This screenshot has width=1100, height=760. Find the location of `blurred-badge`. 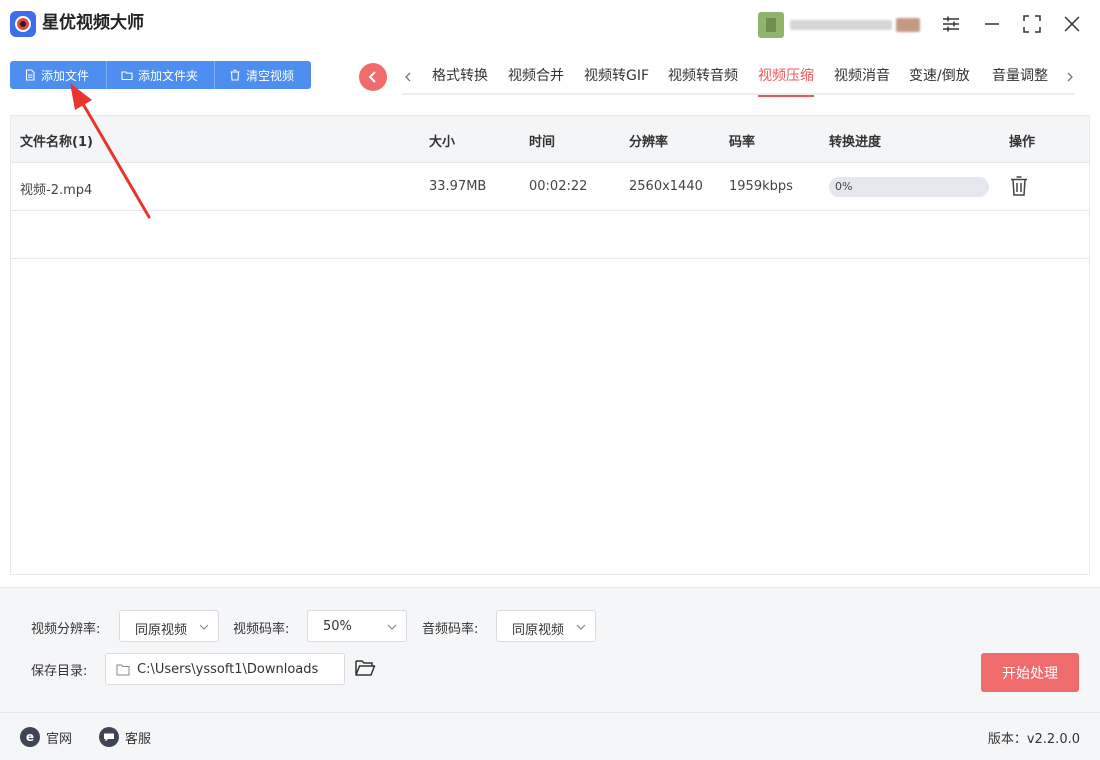

blurred-badge is located at coordinates (908, 25).